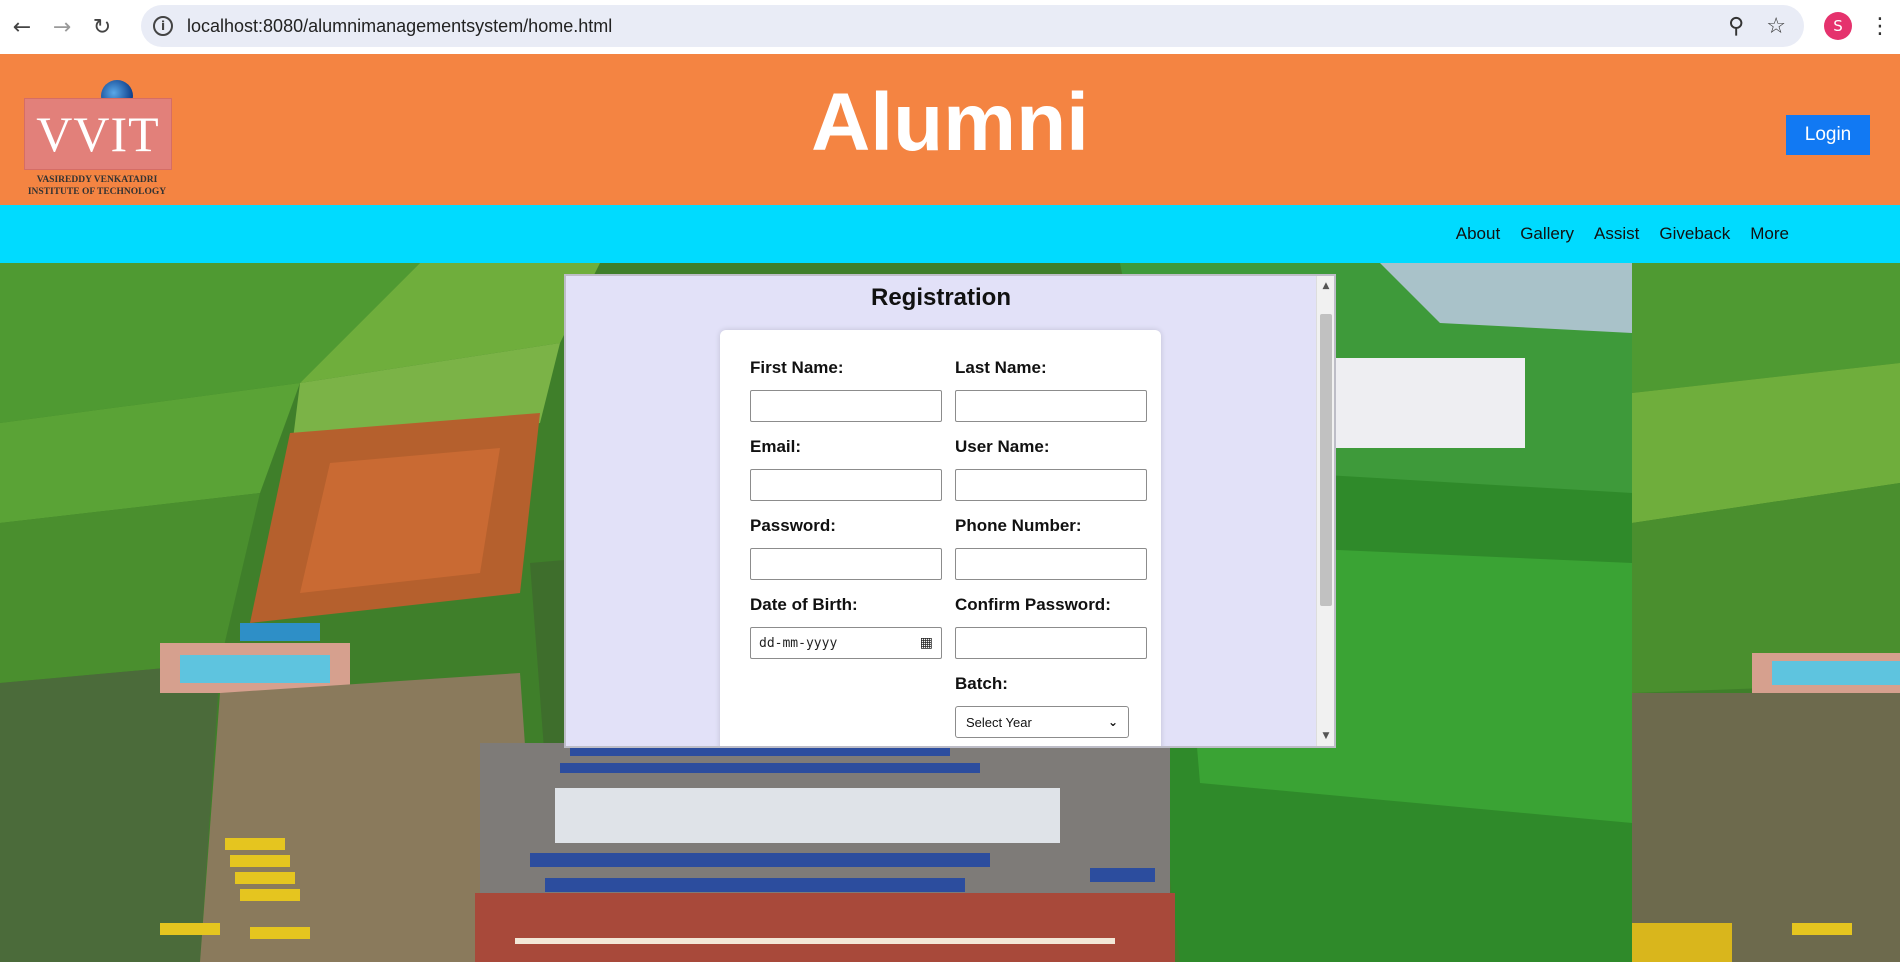  I want to click on last-name-group: Last Name:, so click(1051, 390).